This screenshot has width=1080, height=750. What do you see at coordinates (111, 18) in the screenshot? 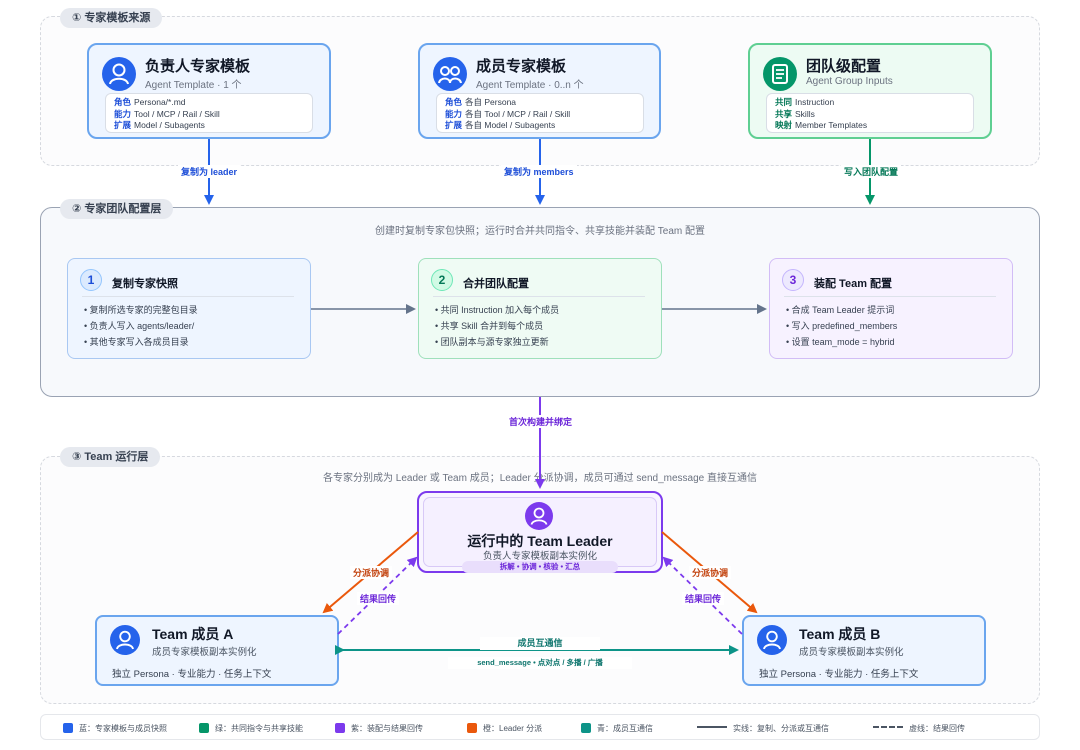
I see `section-label-source: ① 专家模板来源` at bounding box center [111, 18].